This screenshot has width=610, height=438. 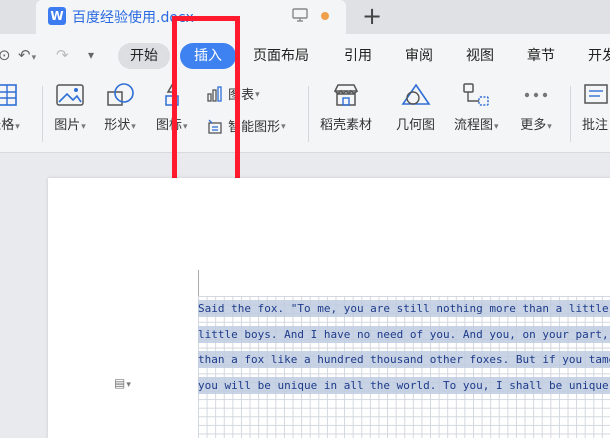 I want to click on chart-button: 图表▾, so click(x=233, y=93).